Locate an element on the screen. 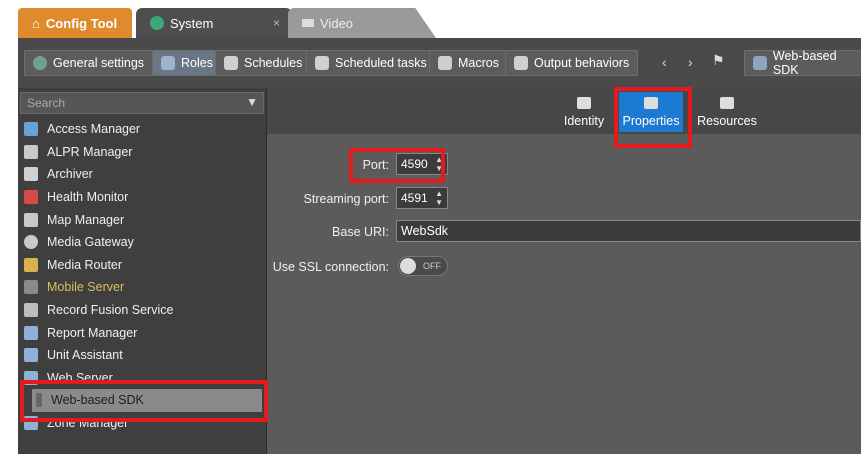 Image resolution: width=861 pixels, height=454 pixels. tab-identity: Identity is located at coordinates (584, 112).